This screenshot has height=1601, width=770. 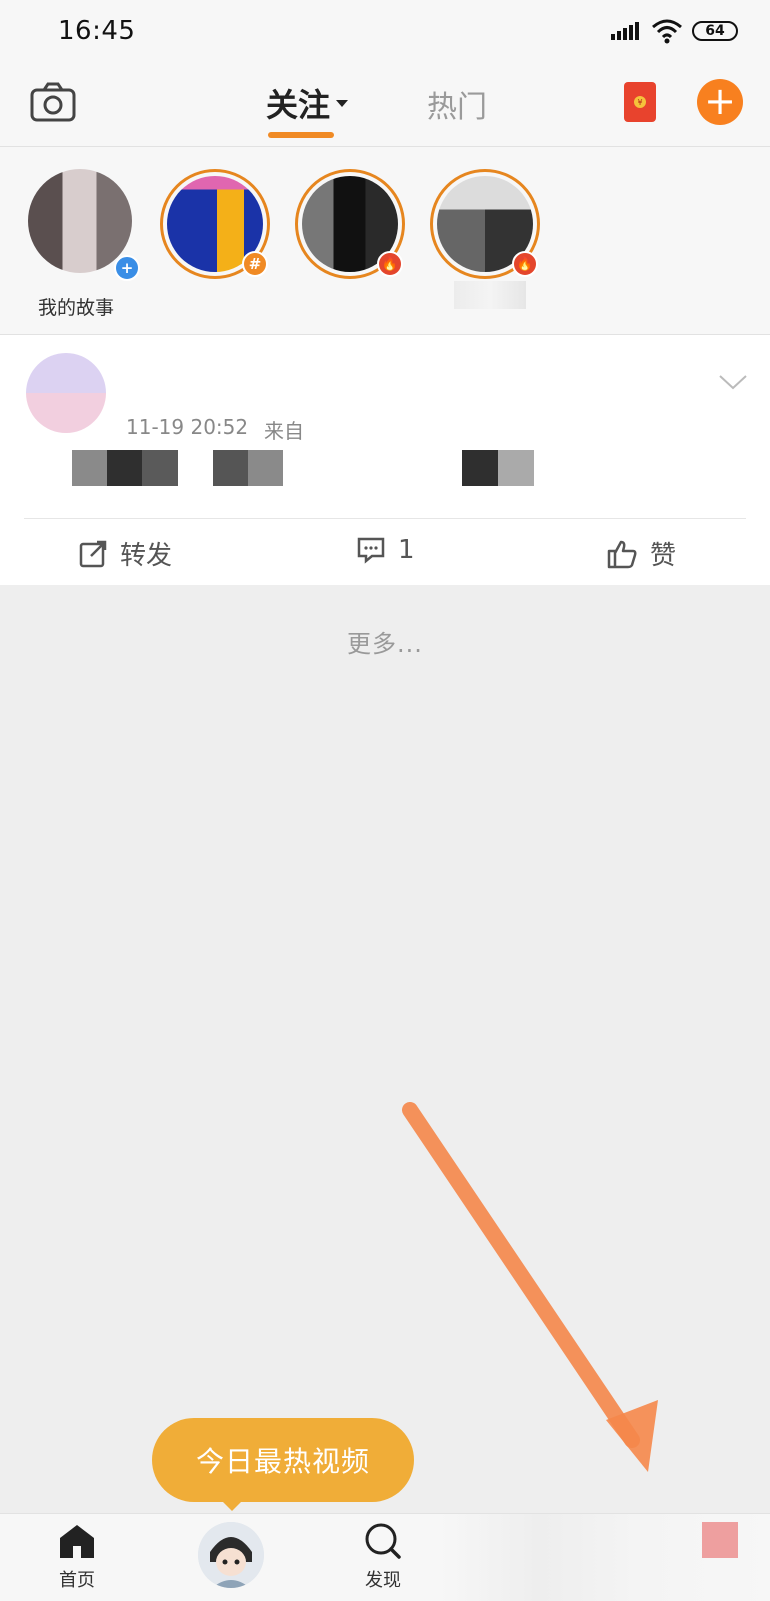 What do you see at coordinates (77, 1580) in the screenshot?
I see `nav-home-label: 首页` at bounding box center [77, 1580].